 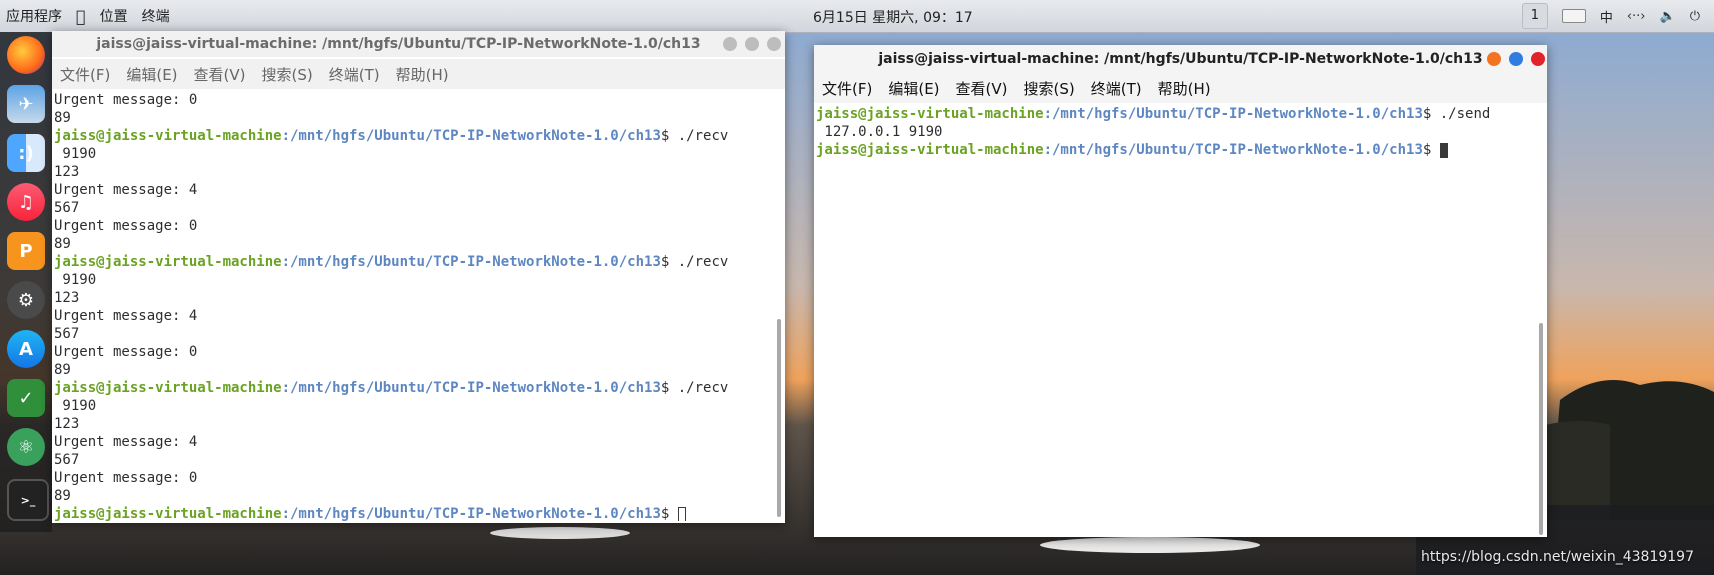 What do you see at coordinates (26, 104) in the screenshot?
I see `photo-app-icon: ✈` at bounding box center [26, 104].